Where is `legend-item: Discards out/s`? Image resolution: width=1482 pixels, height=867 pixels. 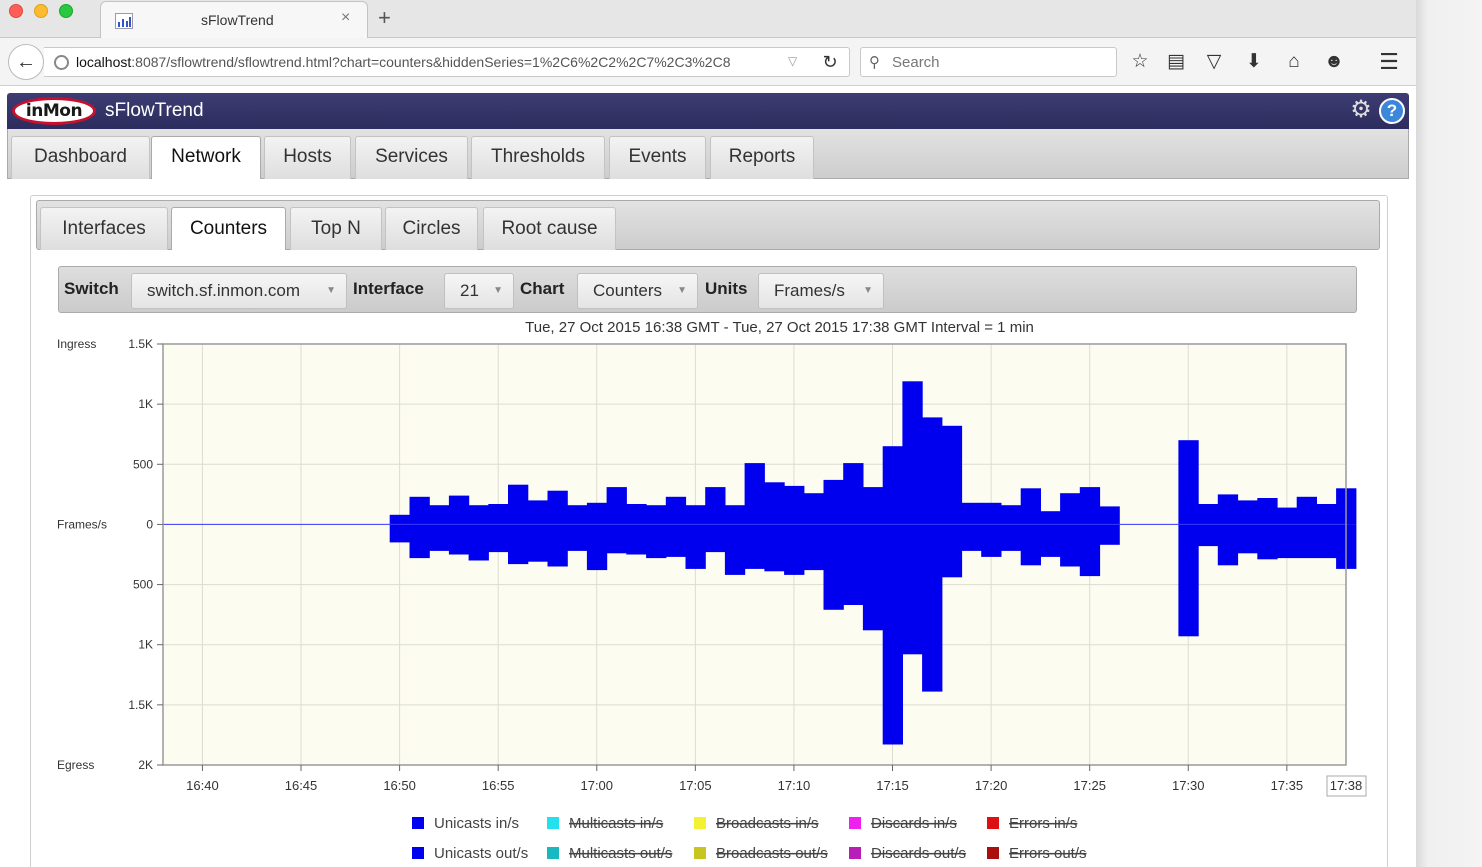 legend-item: Discards out/s is located at coordinates (918, 853).